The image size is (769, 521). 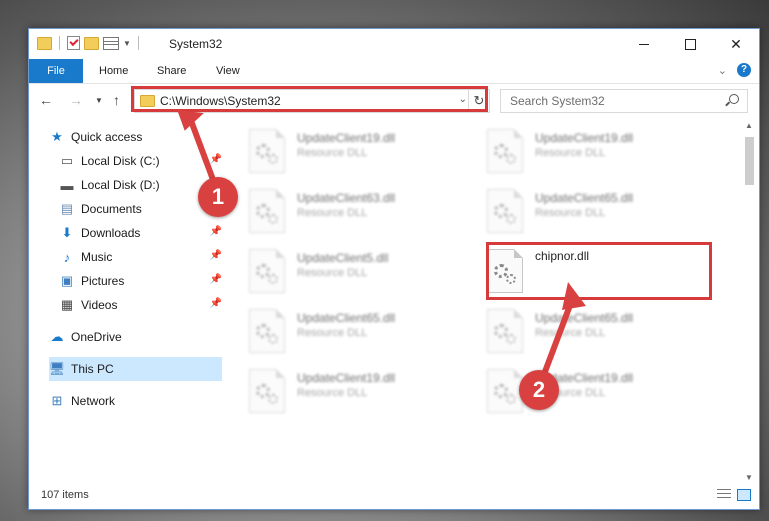 I want to click on list-item: UpdateClient63.dll Resource DLL, so click(x=354, y=209).